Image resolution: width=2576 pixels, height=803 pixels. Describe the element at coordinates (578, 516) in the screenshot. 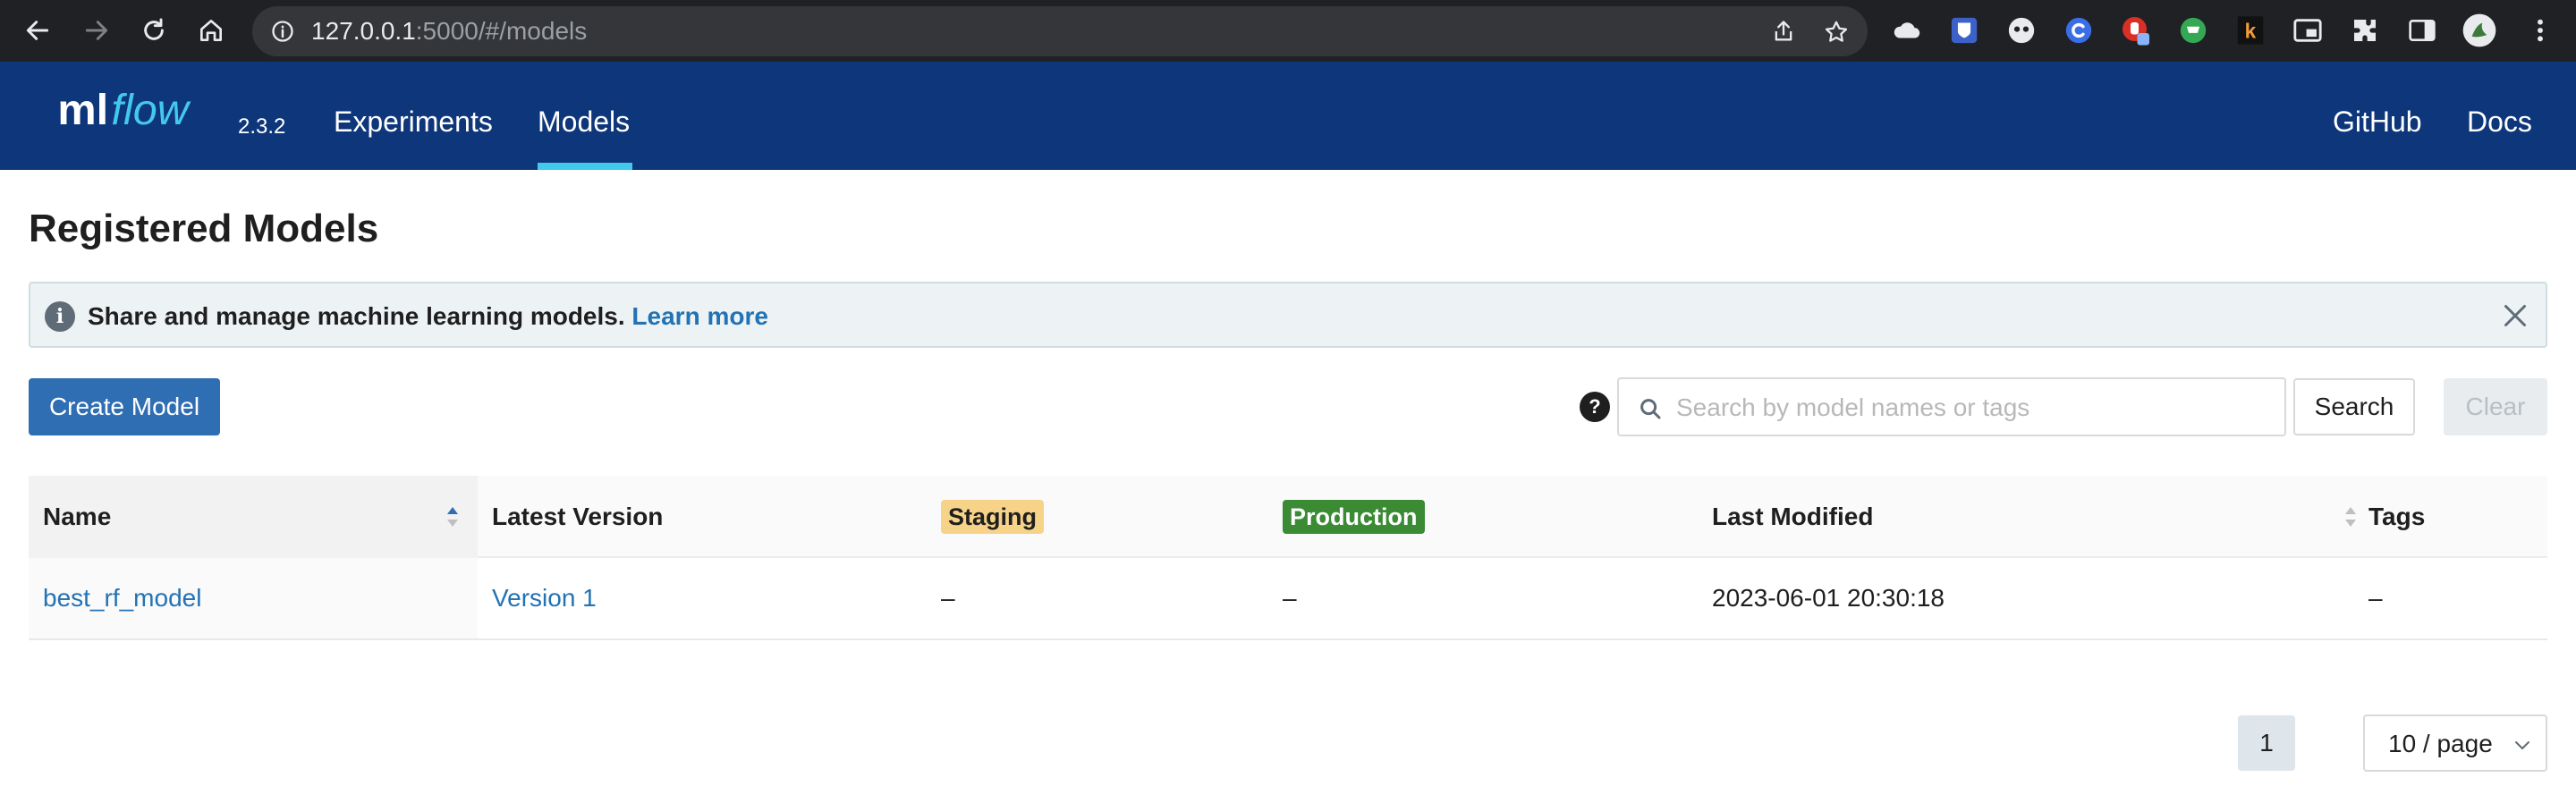

I see `column-header-latest-version: Latest Version` at that location.